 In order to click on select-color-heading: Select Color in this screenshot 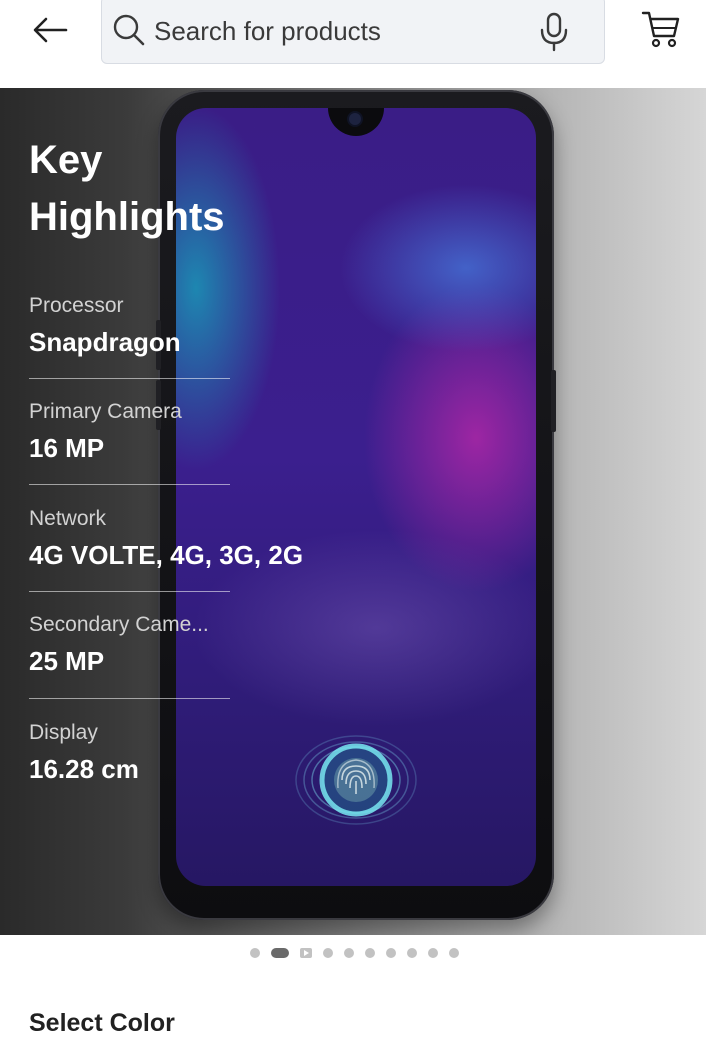, I will do `click(102, 1023)`.